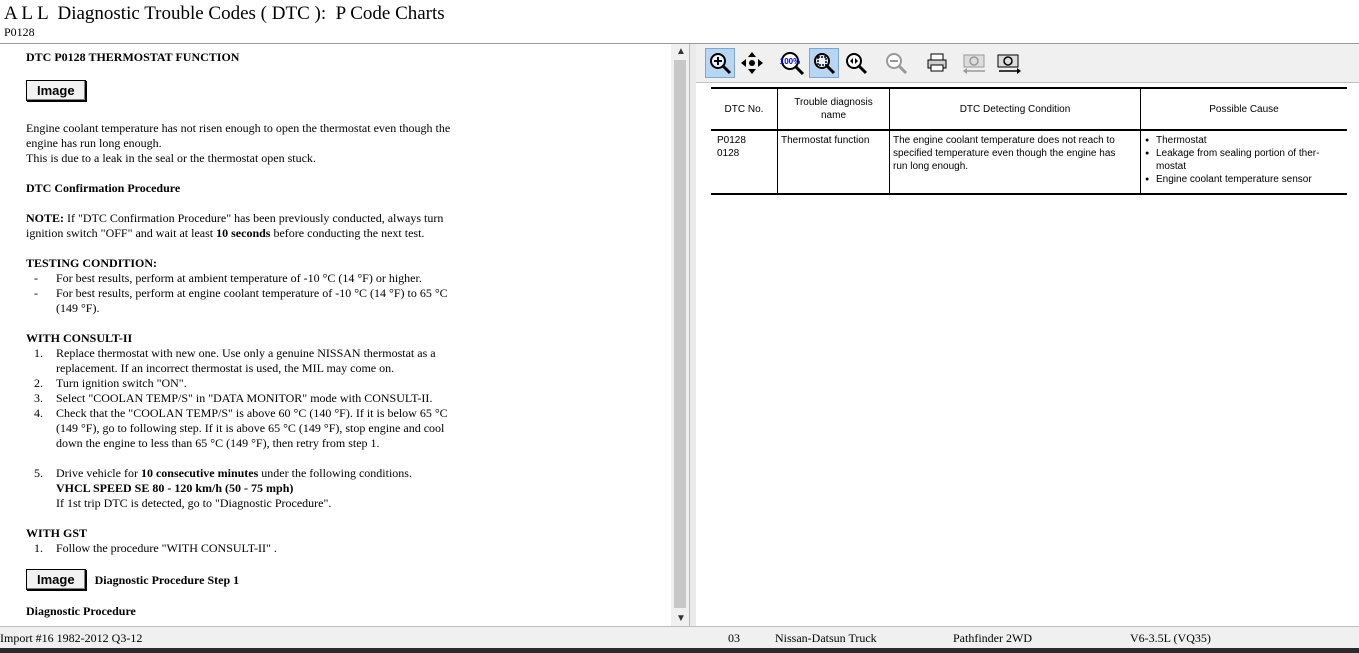 The image size is (1359, 653). I want to click on image-button: Image, so click(56, 90).